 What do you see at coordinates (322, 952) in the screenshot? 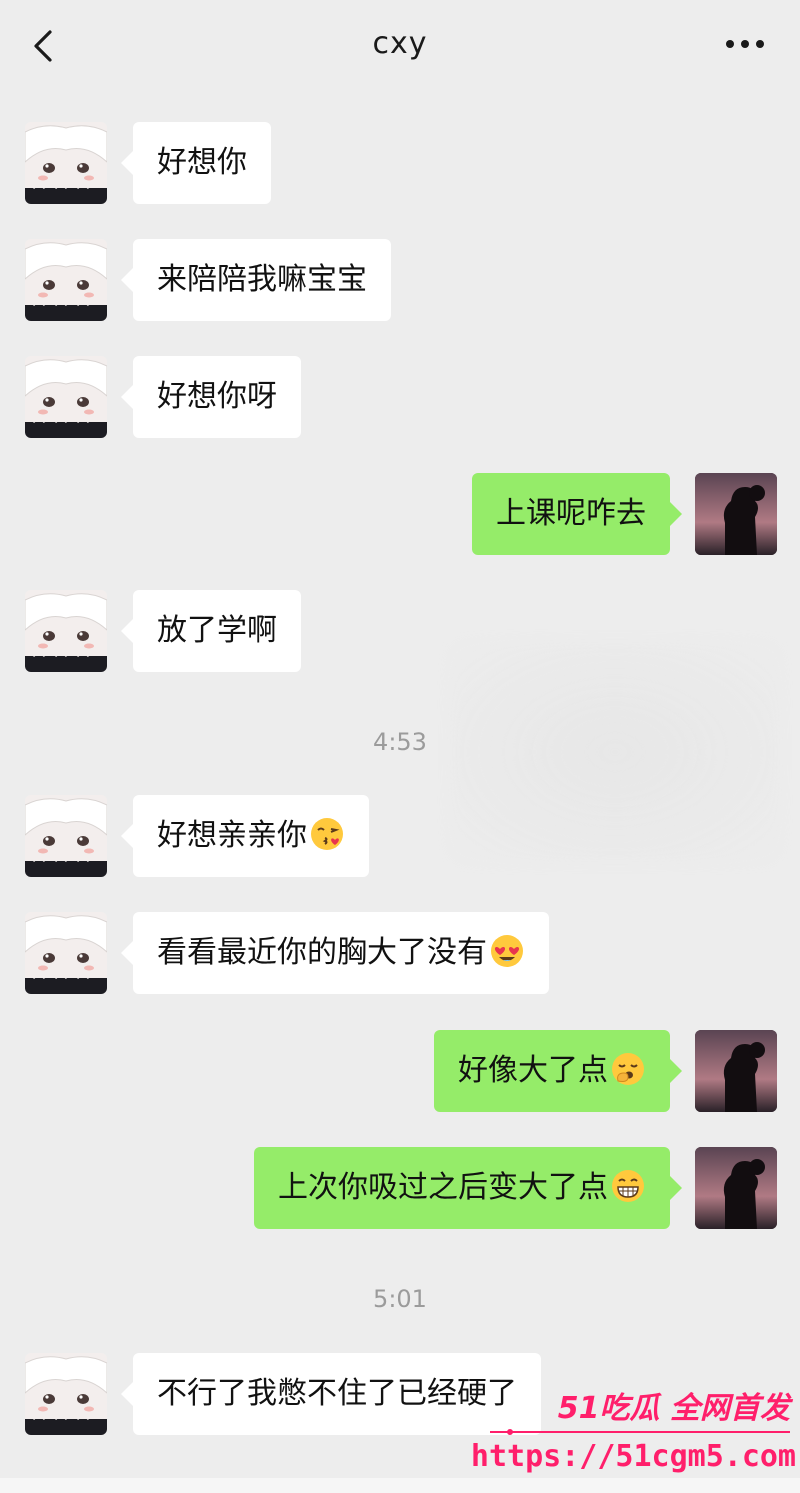
I see `message-text: 看看最近你的胸大了没有` at bounding box center [322, 952].